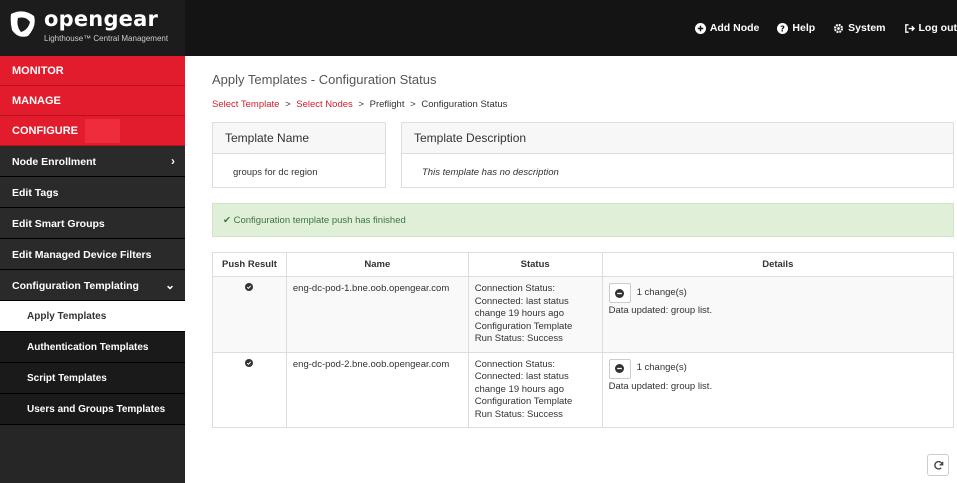 This screenshot has width=957, height=483. I want to click on template-description-value: This template has no description, so click(490, 172).